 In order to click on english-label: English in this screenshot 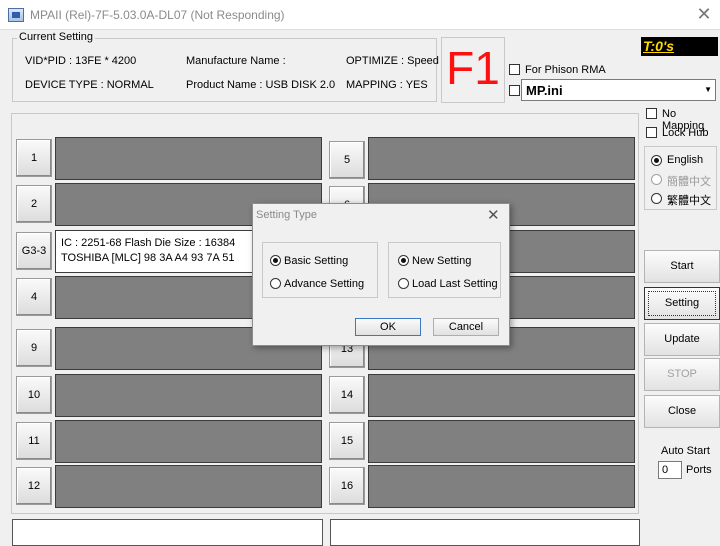, I will do `click(685, 160)`.